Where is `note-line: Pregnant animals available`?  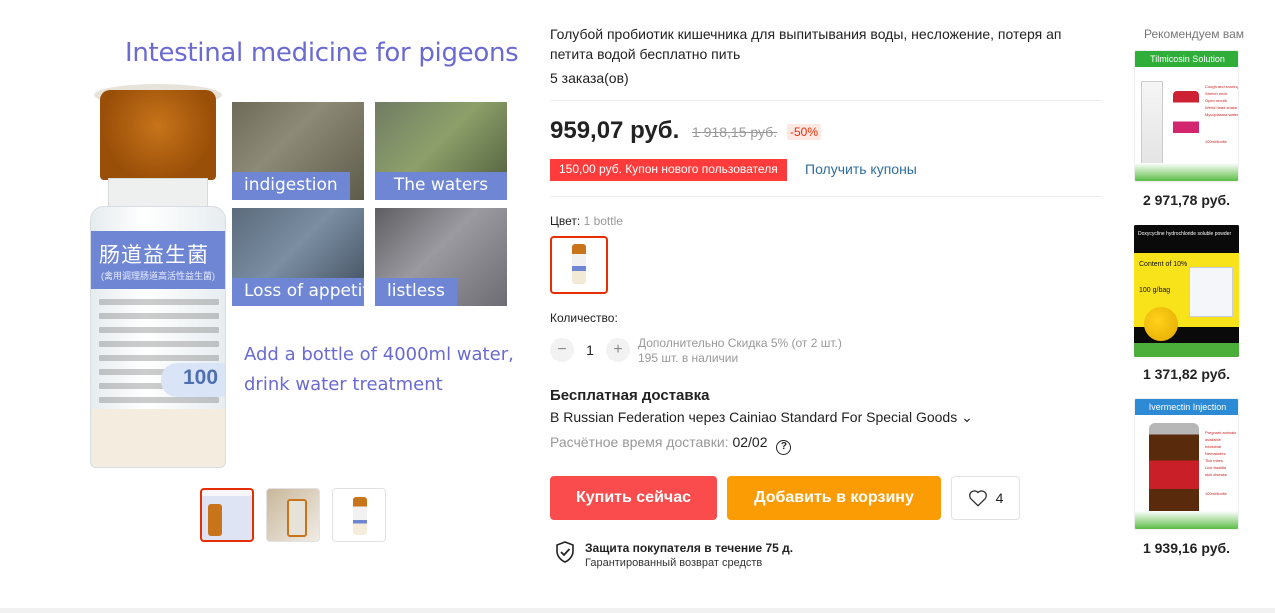 note-line: Pregnant animals available is located at coordinates (1221, 436).